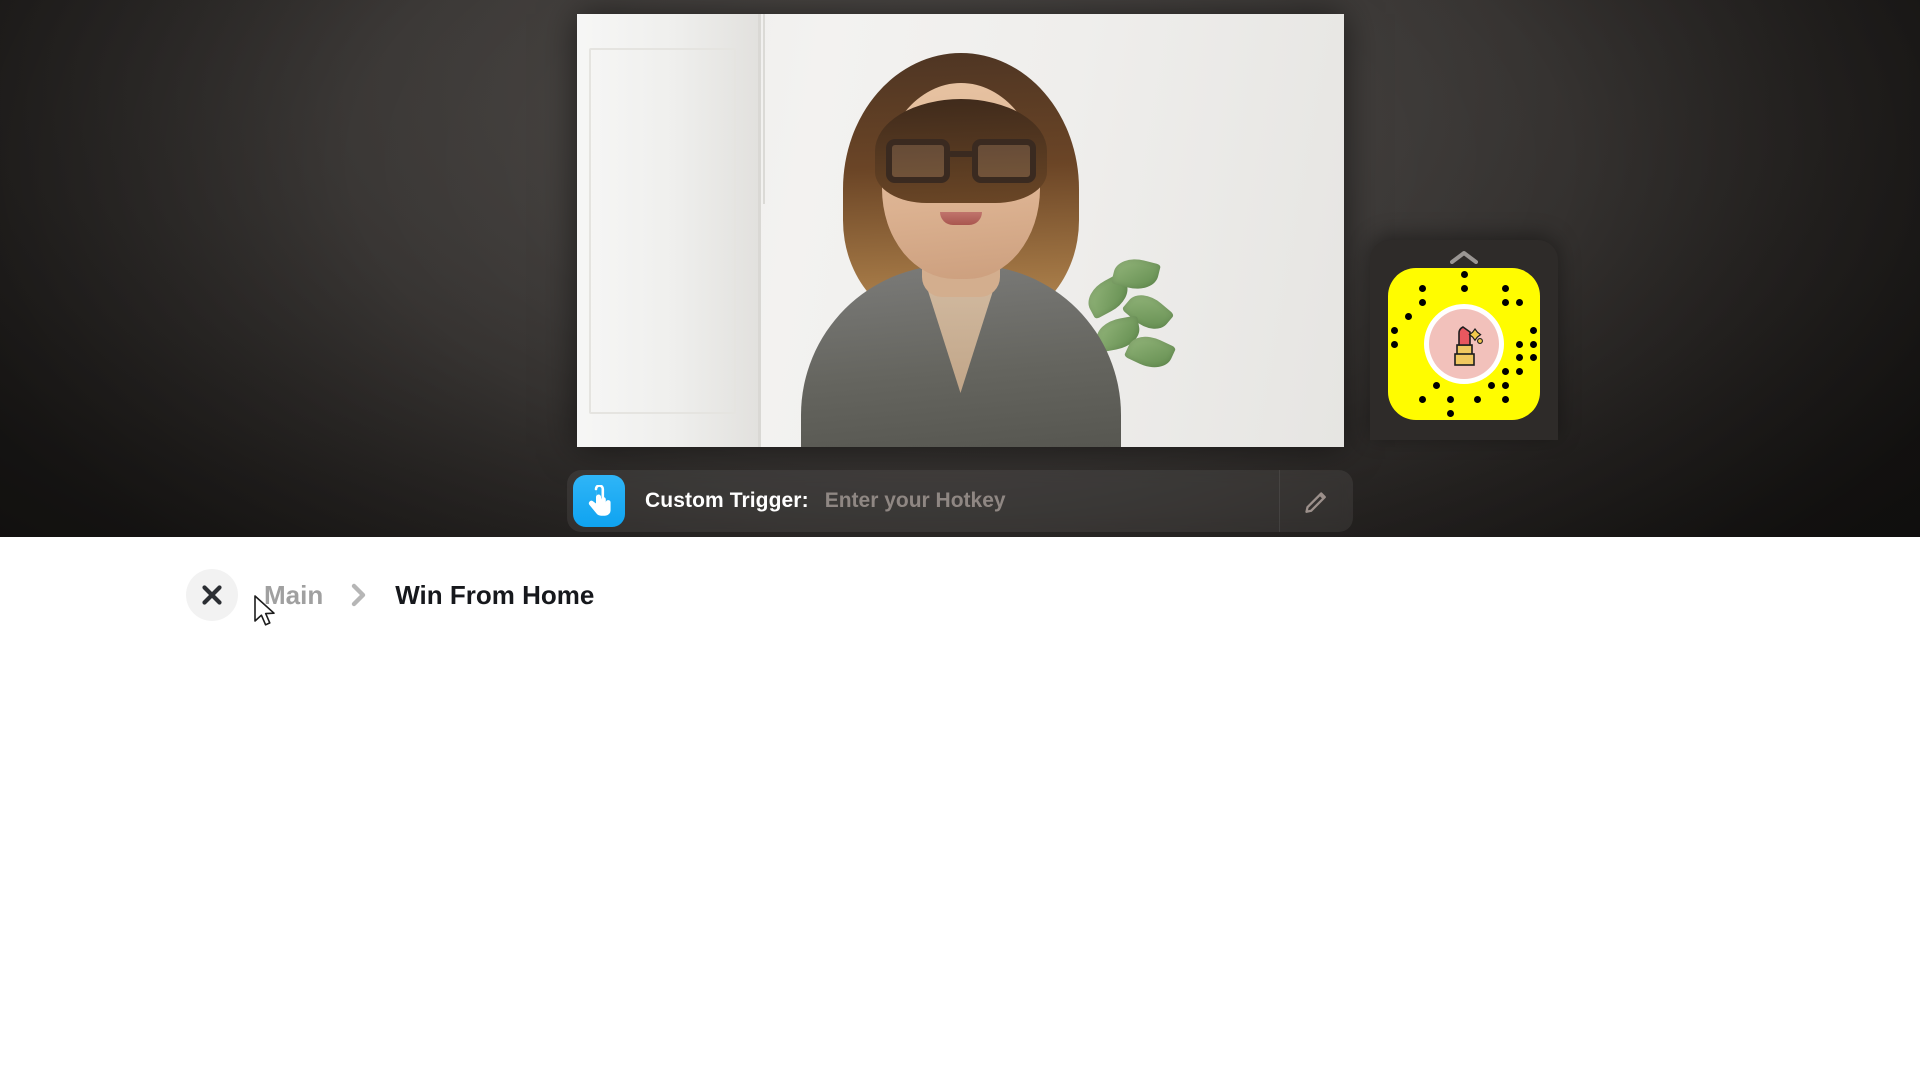  I want to click on person-in-frame, so click(961, 250).